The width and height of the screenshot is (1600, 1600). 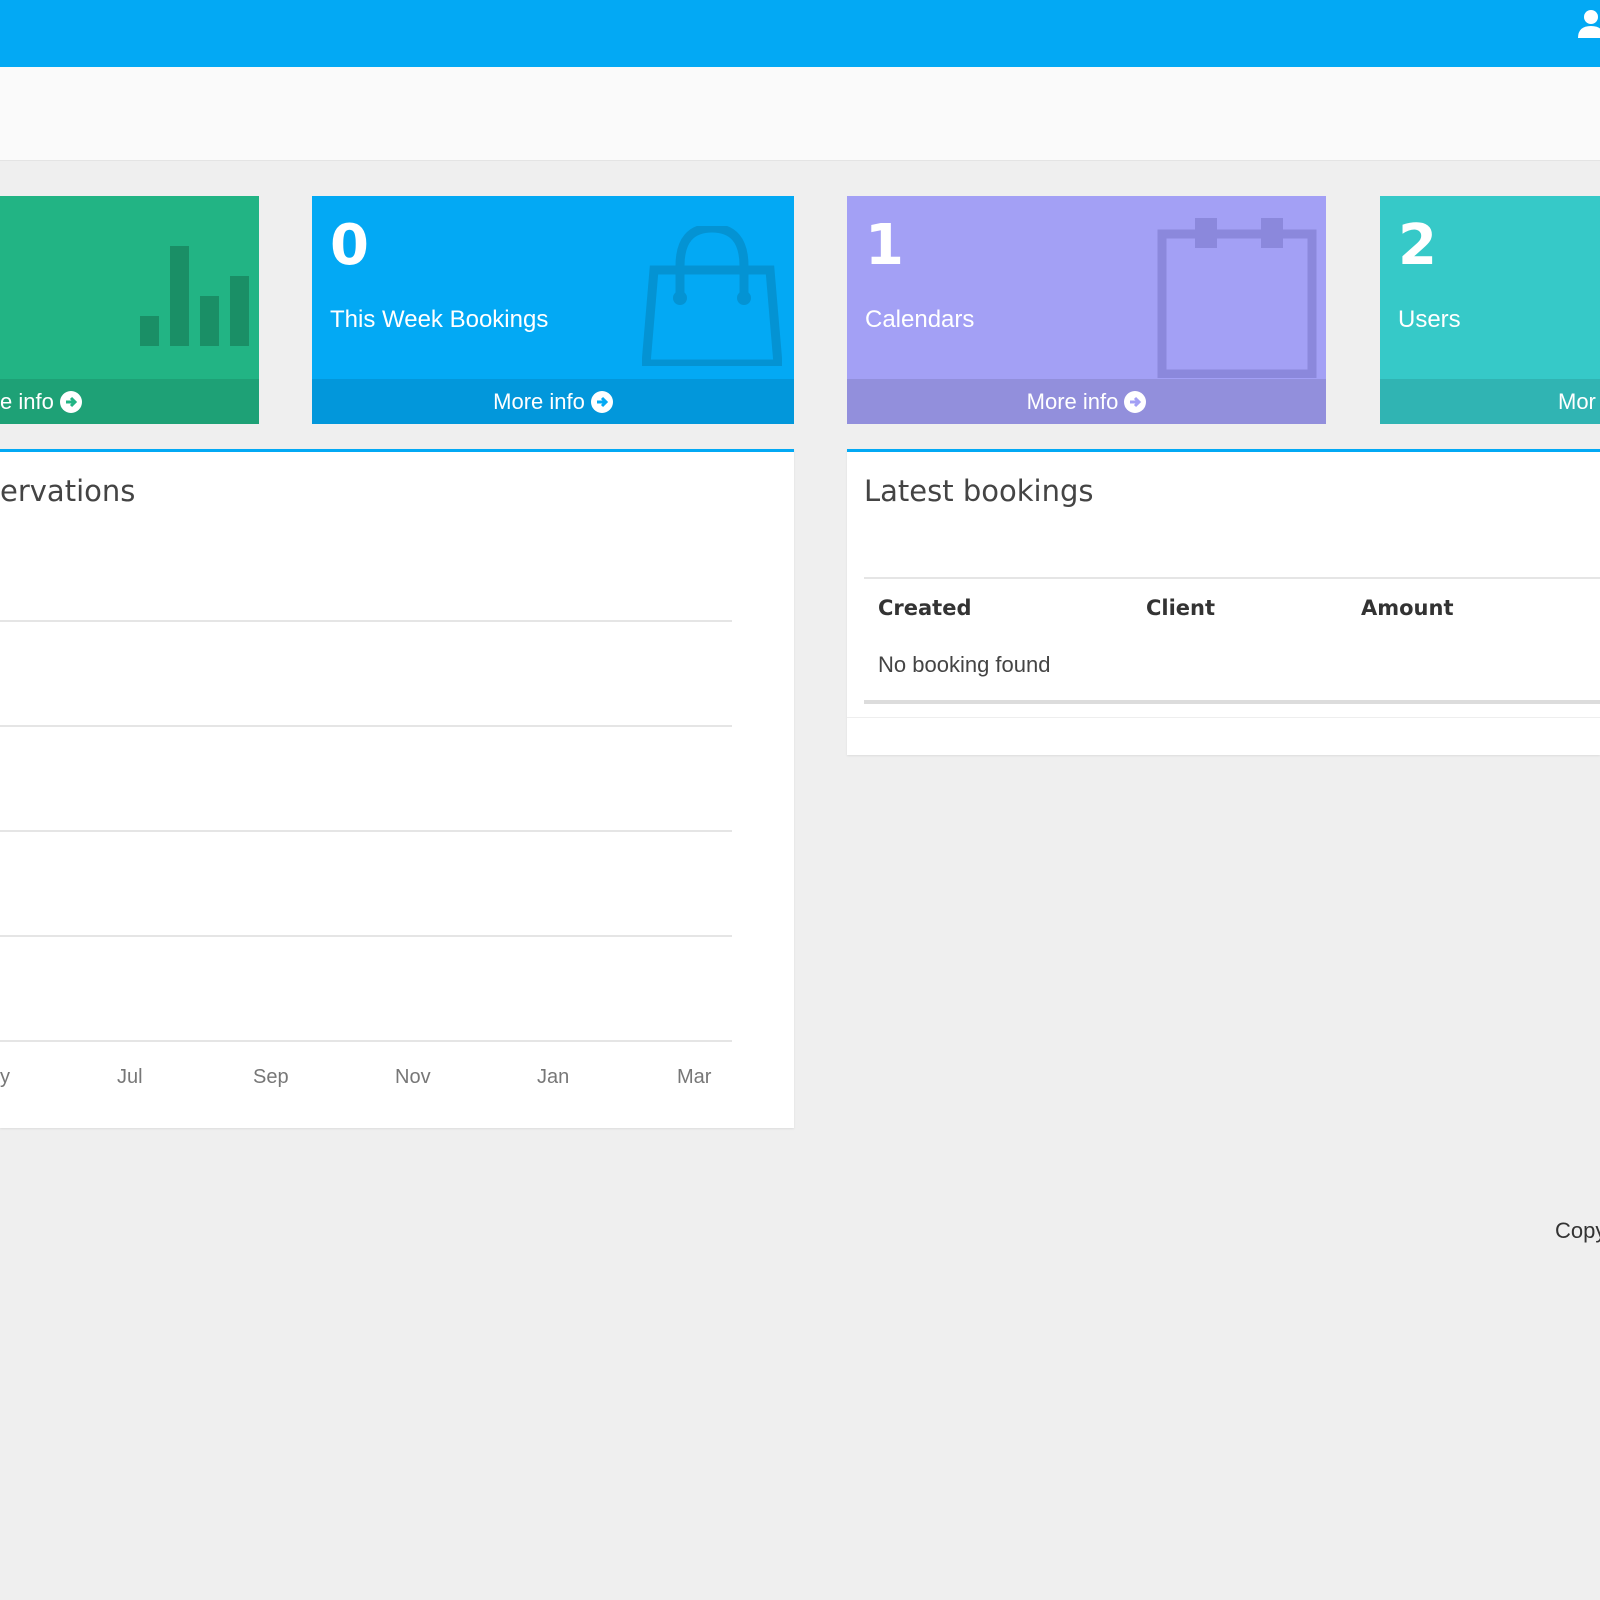 What do you see at coordinates (1232, 578) in the screenshot?
I see `table-top-border` at bounding box center [1232, 578].